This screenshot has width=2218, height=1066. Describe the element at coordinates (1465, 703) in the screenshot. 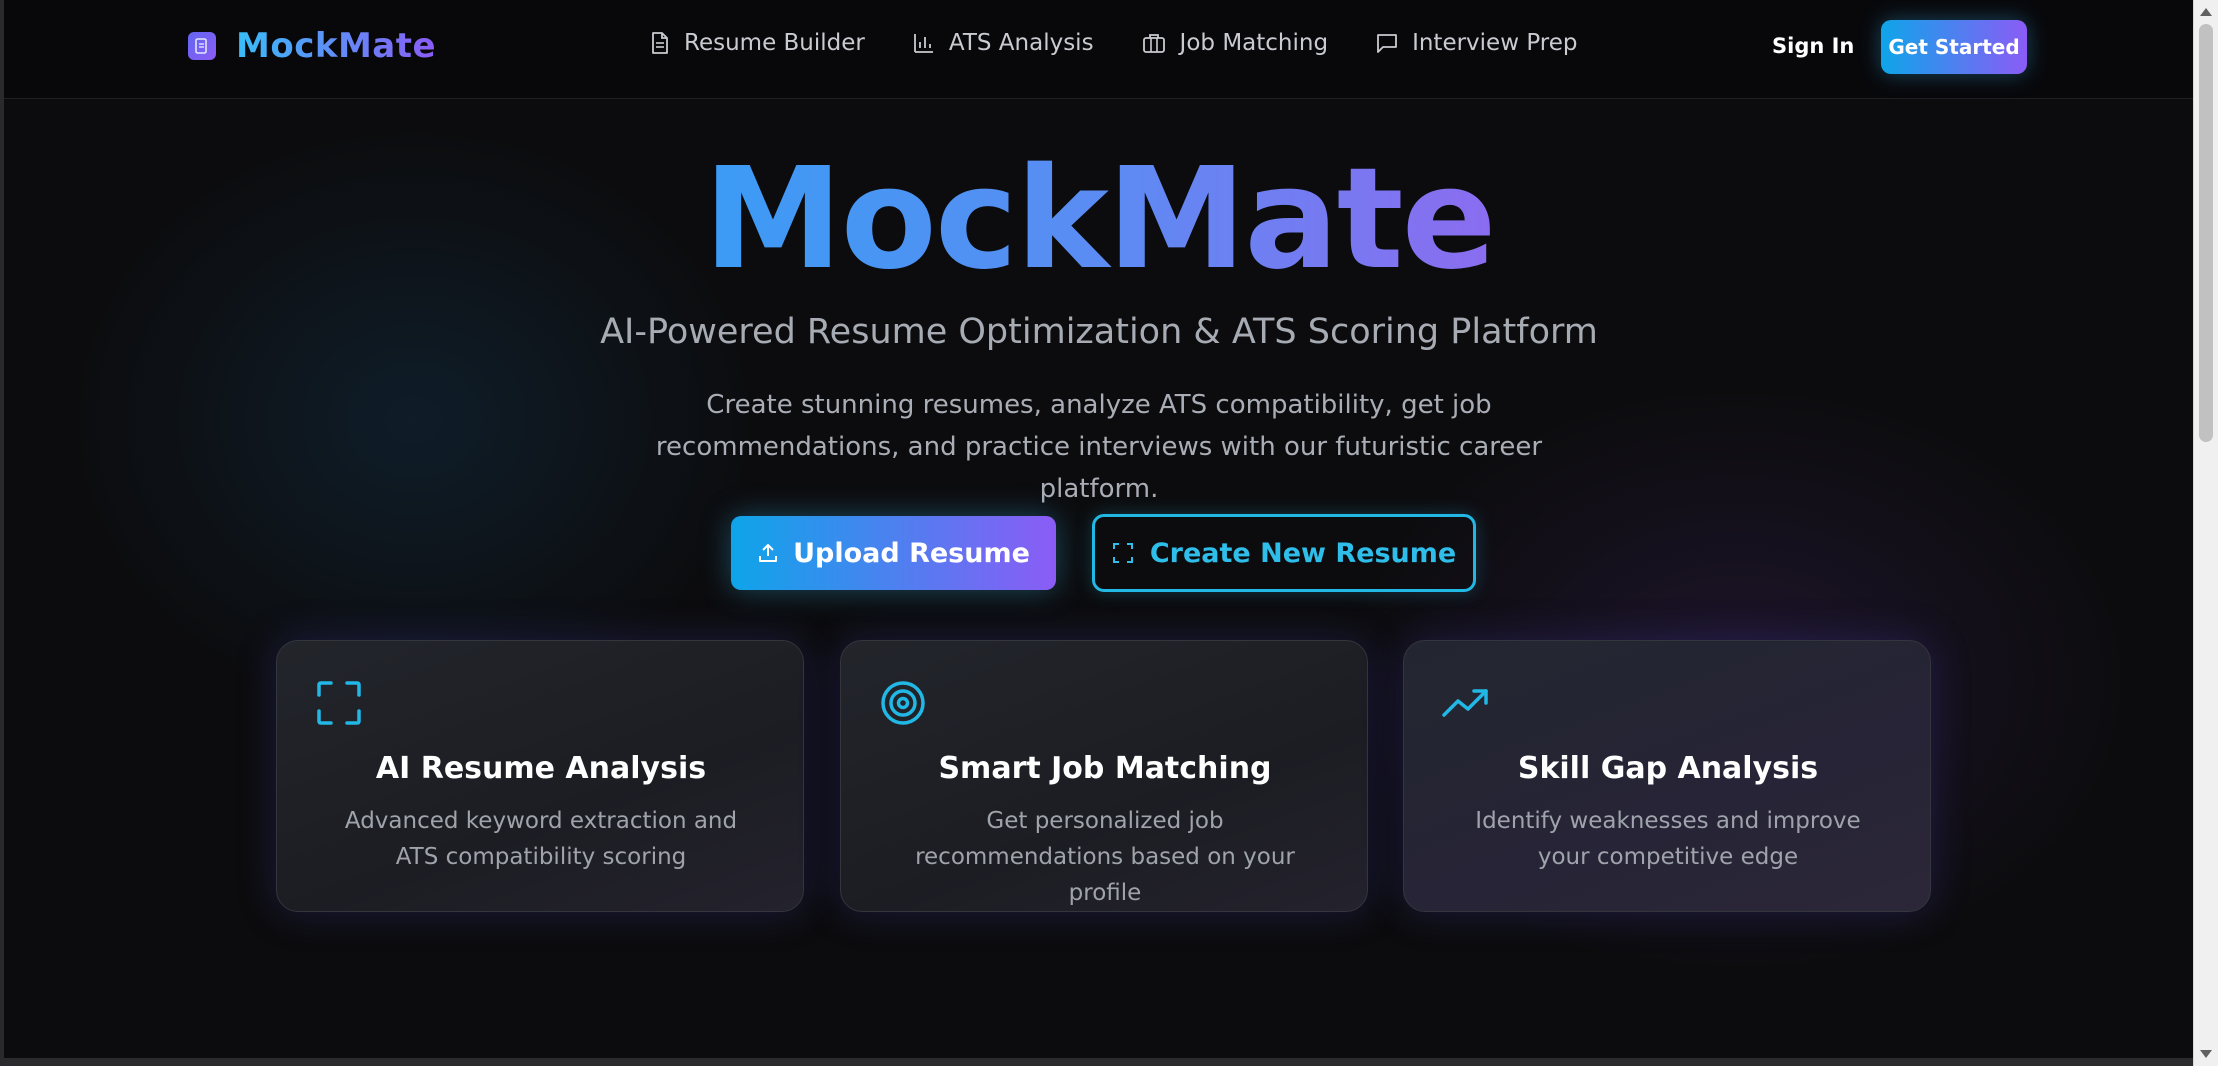

I see `trending-up-icon` at that location.